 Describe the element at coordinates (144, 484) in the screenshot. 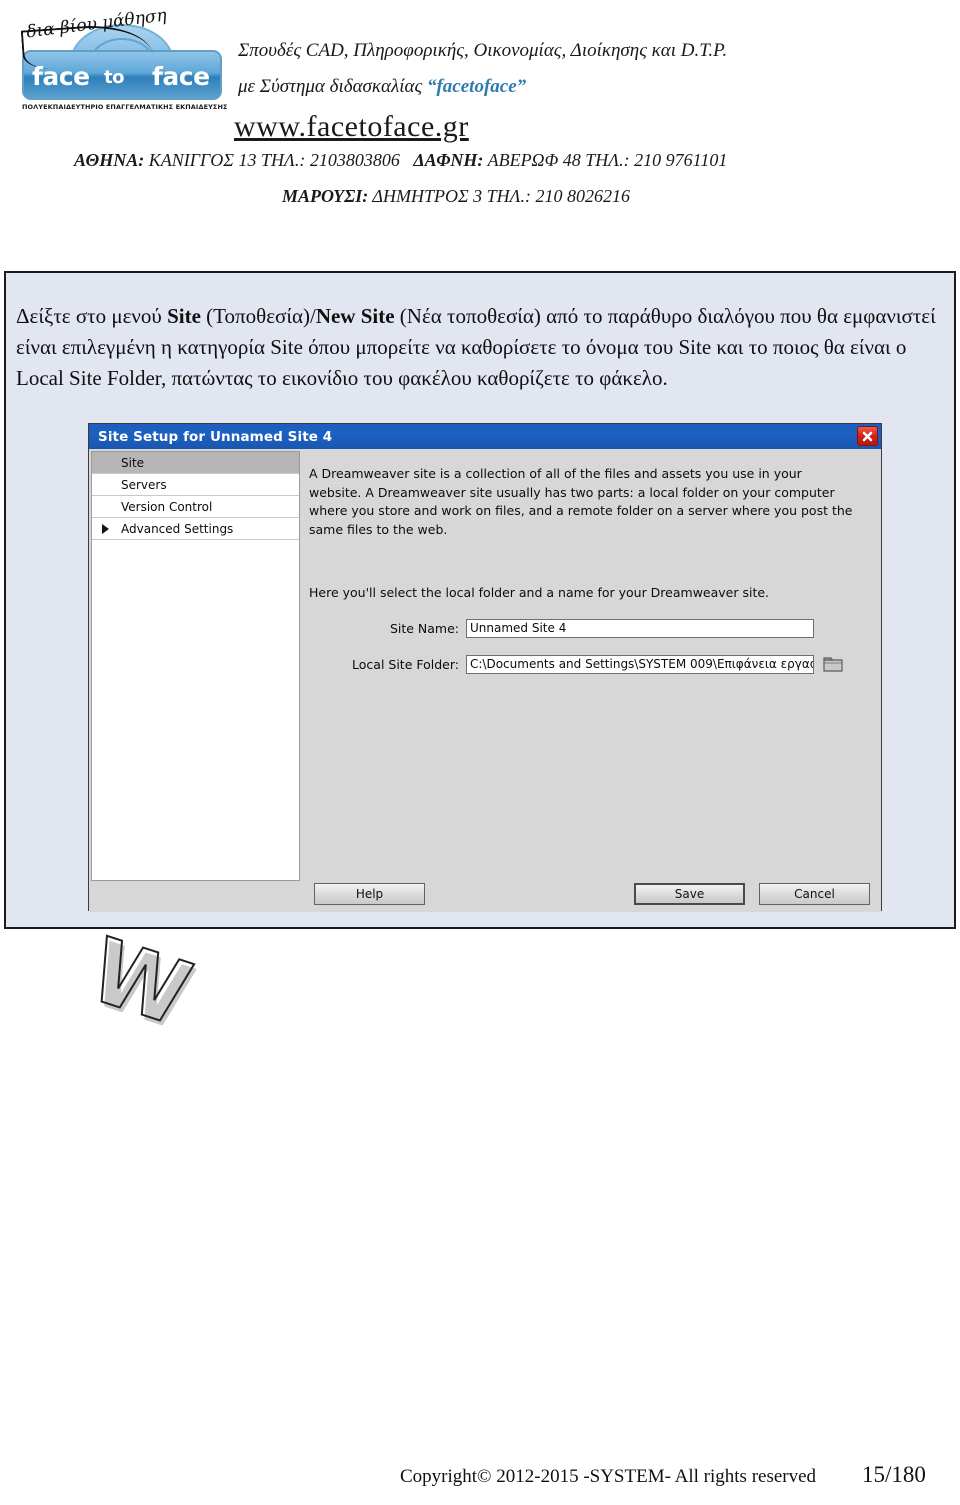

I see `sidebar-item-servers-label: Servers` at that location.